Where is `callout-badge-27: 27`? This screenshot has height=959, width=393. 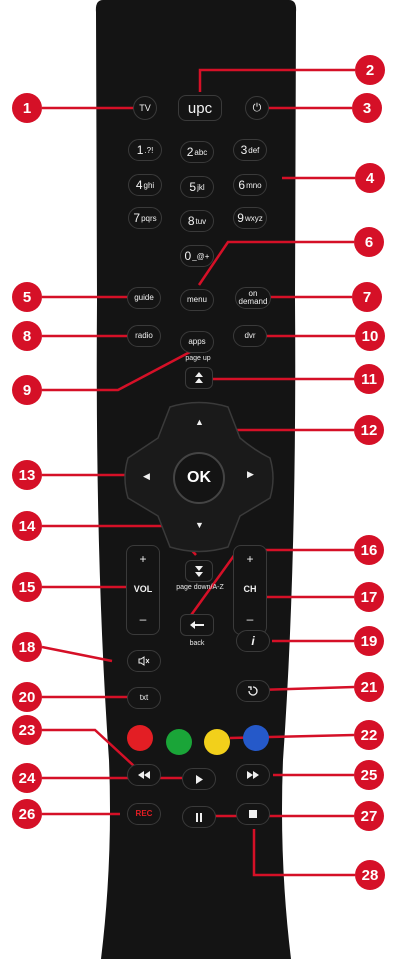
callout-badge-27: 27 is located at coordinates (369, 816).